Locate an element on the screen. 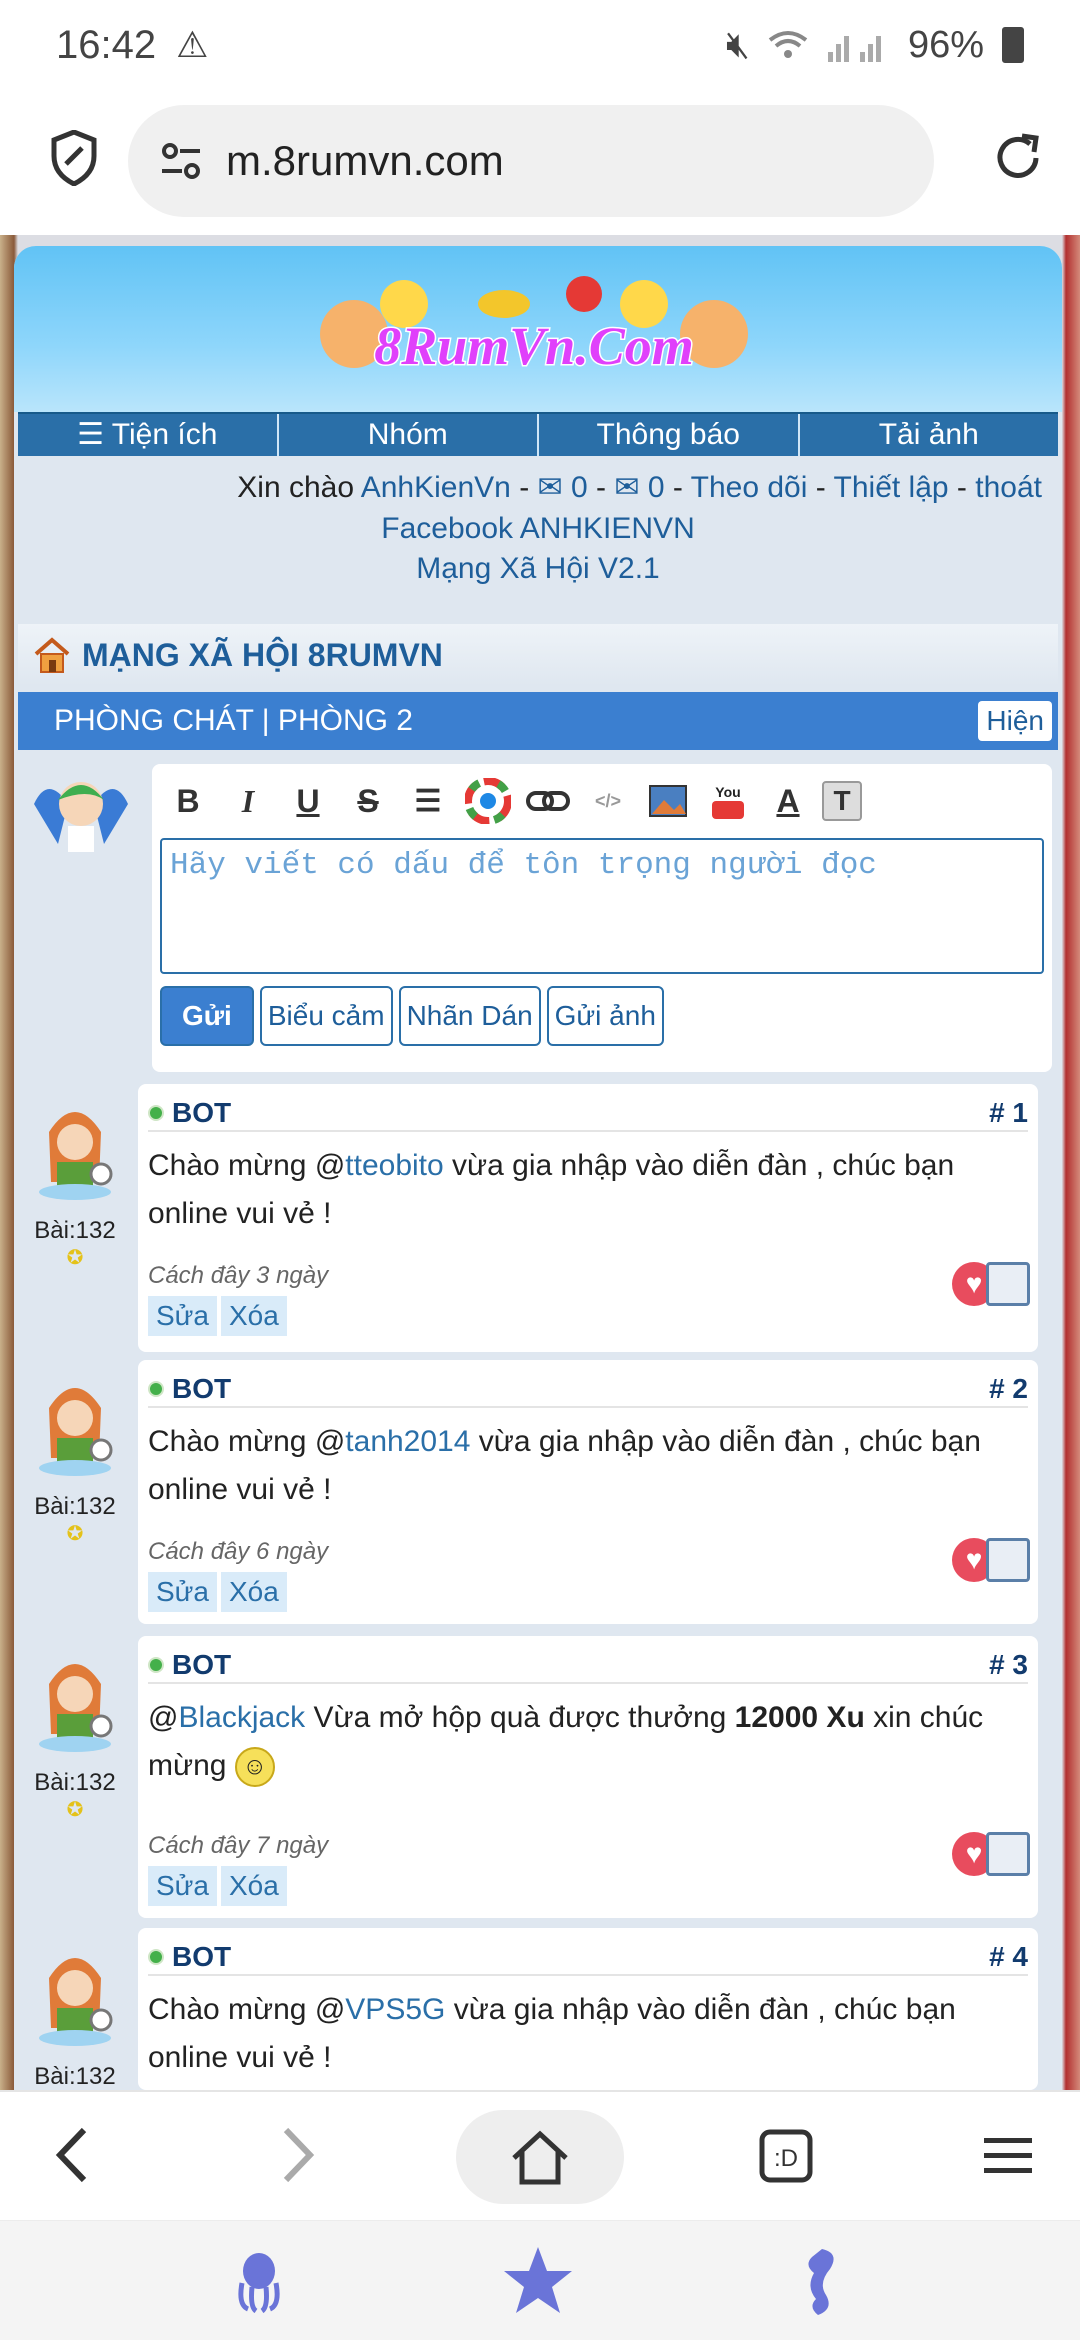  send-button: Gửi is located at coordinates (207, 1016).